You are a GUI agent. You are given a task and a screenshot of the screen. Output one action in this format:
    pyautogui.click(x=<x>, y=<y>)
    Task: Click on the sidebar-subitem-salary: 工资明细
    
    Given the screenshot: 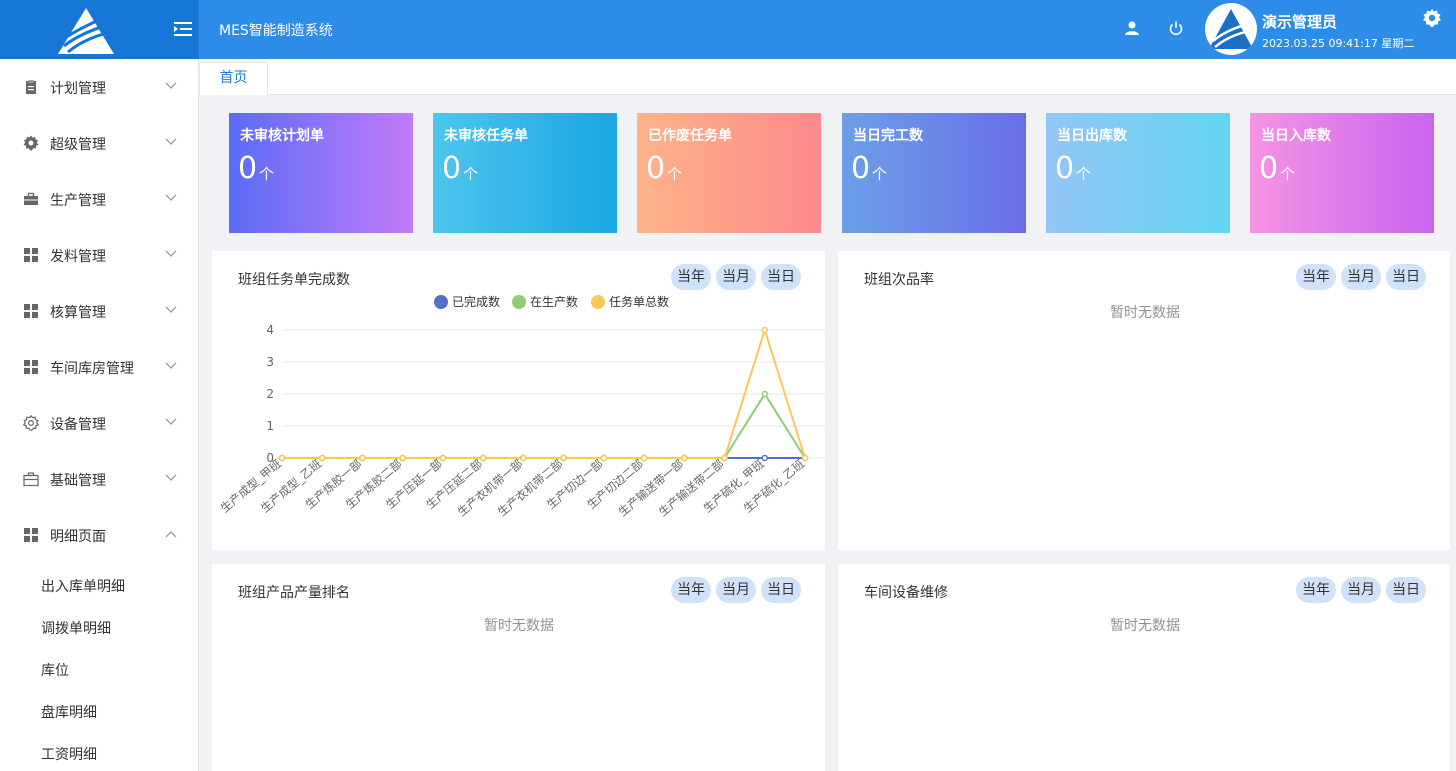 What is the action you would take?
    pyautogui.click(x=99, y=751)
    